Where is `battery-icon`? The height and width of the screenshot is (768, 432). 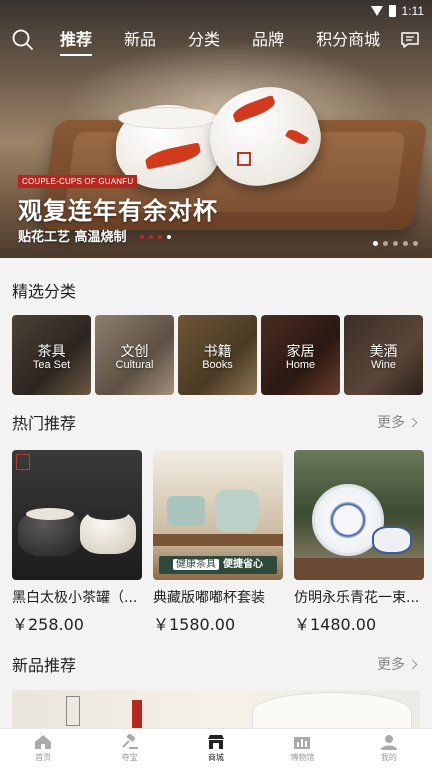
battery-icon is located at coordinates (392, 11).